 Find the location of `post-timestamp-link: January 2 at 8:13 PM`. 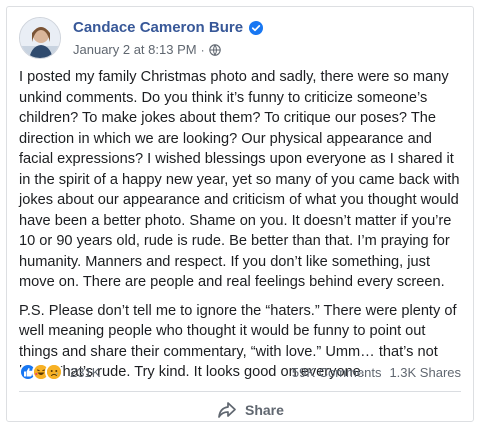

post-timestamp-link: January 2 at 8:13 PM is located at coordinates (135, 50).